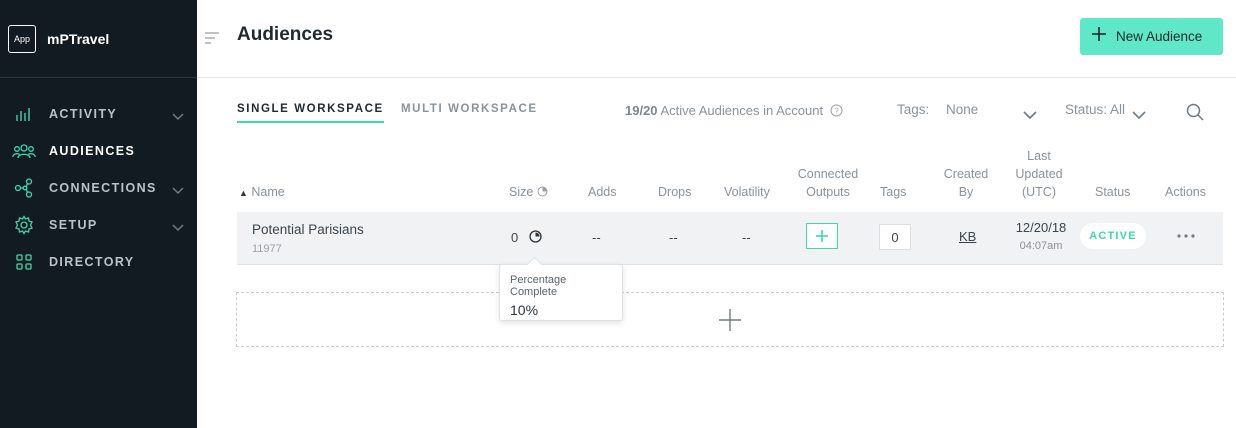  I want to click on sidebar-item-audiences: AUDIENCES, so click(98, 150).